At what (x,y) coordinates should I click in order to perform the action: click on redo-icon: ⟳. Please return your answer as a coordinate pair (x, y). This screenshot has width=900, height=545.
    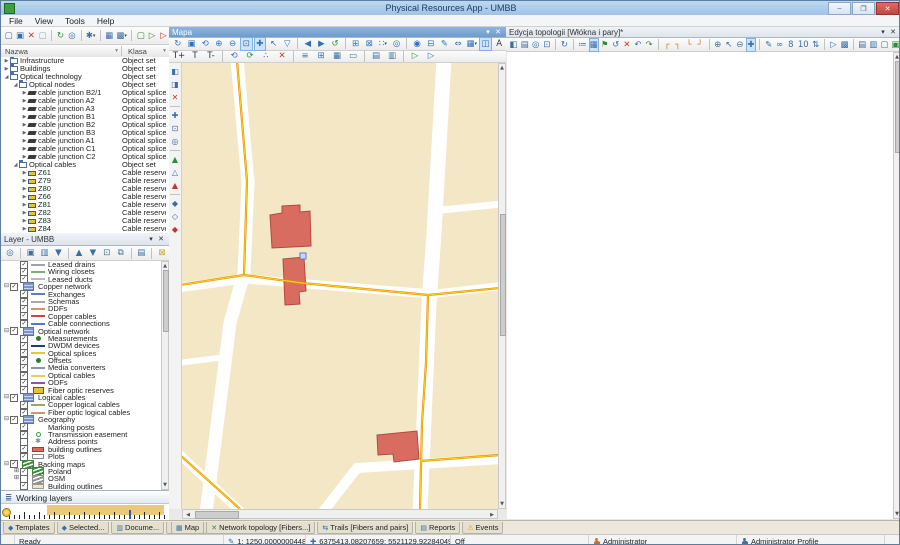
    Looking at the image, I should click on (250, 56).